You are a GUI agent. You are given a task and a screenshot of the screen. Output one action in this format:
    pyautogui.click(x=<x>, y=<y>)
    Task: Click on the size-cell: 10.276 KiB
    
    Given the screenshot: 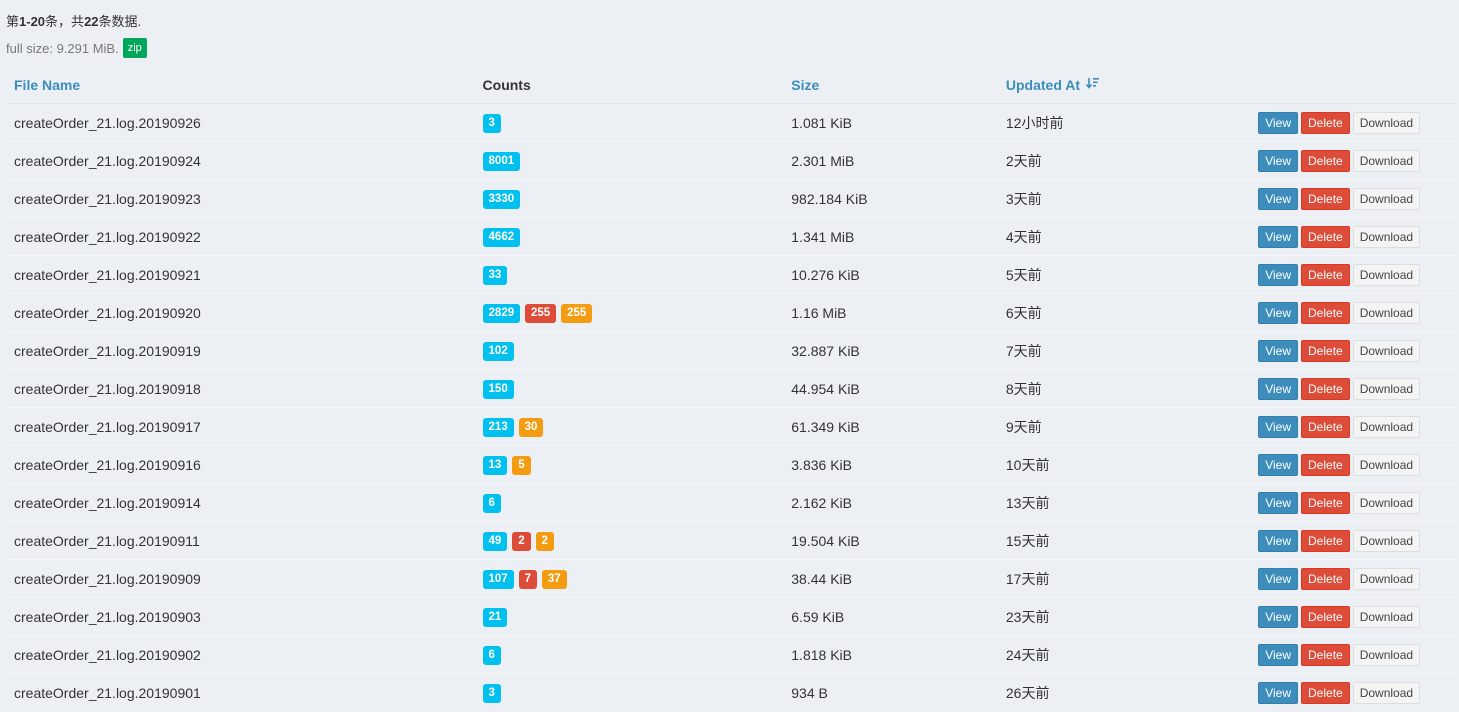 What is the action you would take?
    pyautogui.click(x=890, y=274)
    